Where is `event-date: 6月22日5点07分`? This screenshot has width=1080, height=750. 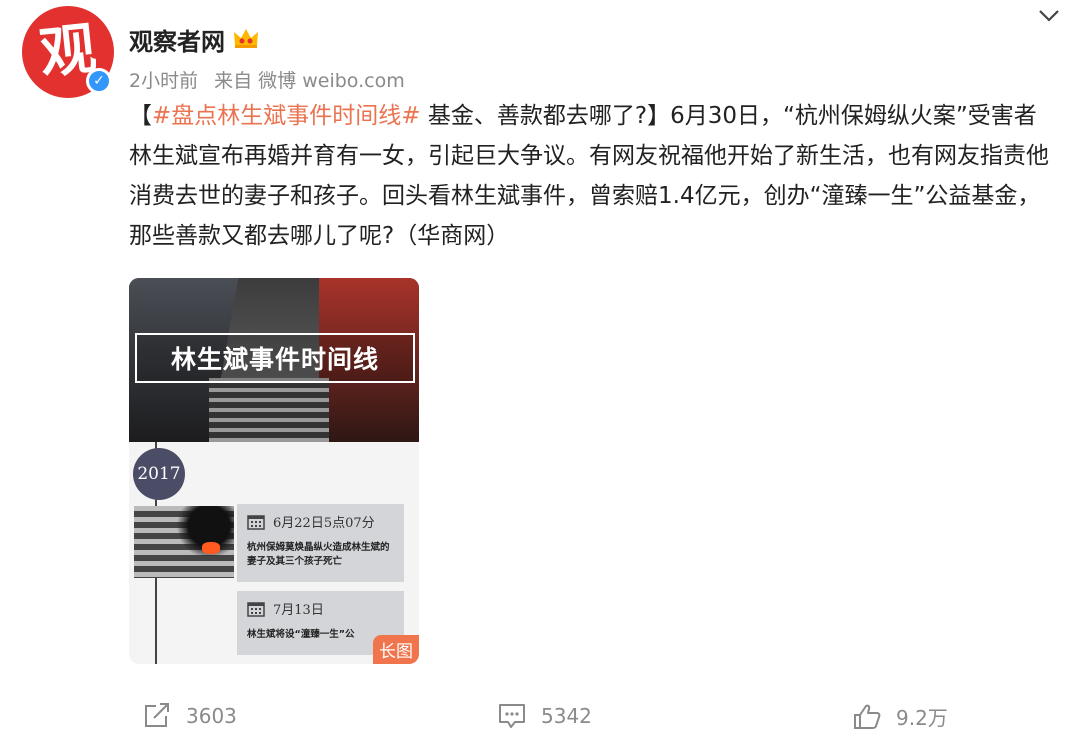 event-date: 6月22日5点07分 is located at coordinates (324, 523).